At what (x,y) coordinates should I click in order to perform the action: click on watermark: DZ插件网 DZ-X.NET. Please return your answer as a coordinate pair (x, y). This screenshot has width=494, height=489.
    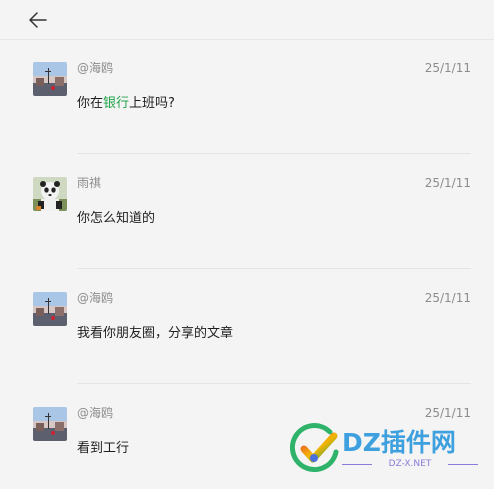
    Looking at the image, I should click on (390, 452).